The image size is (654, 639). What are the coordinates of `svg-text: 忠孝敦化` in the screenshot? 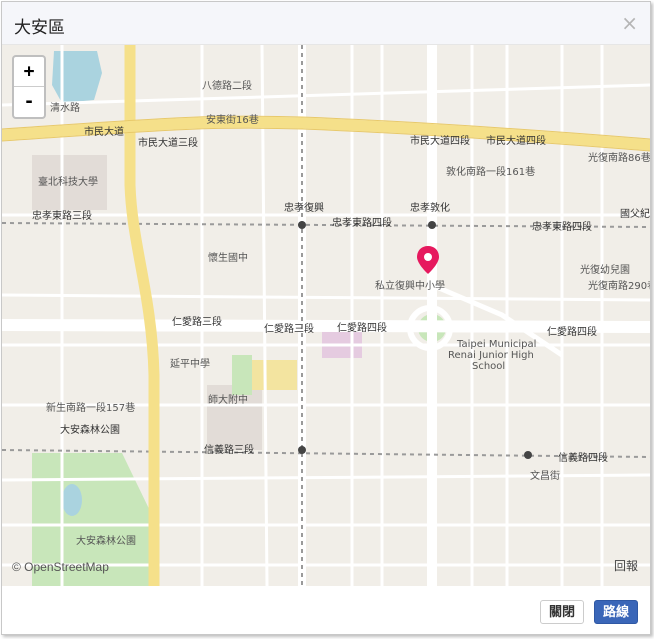 It's located at (430, 207).